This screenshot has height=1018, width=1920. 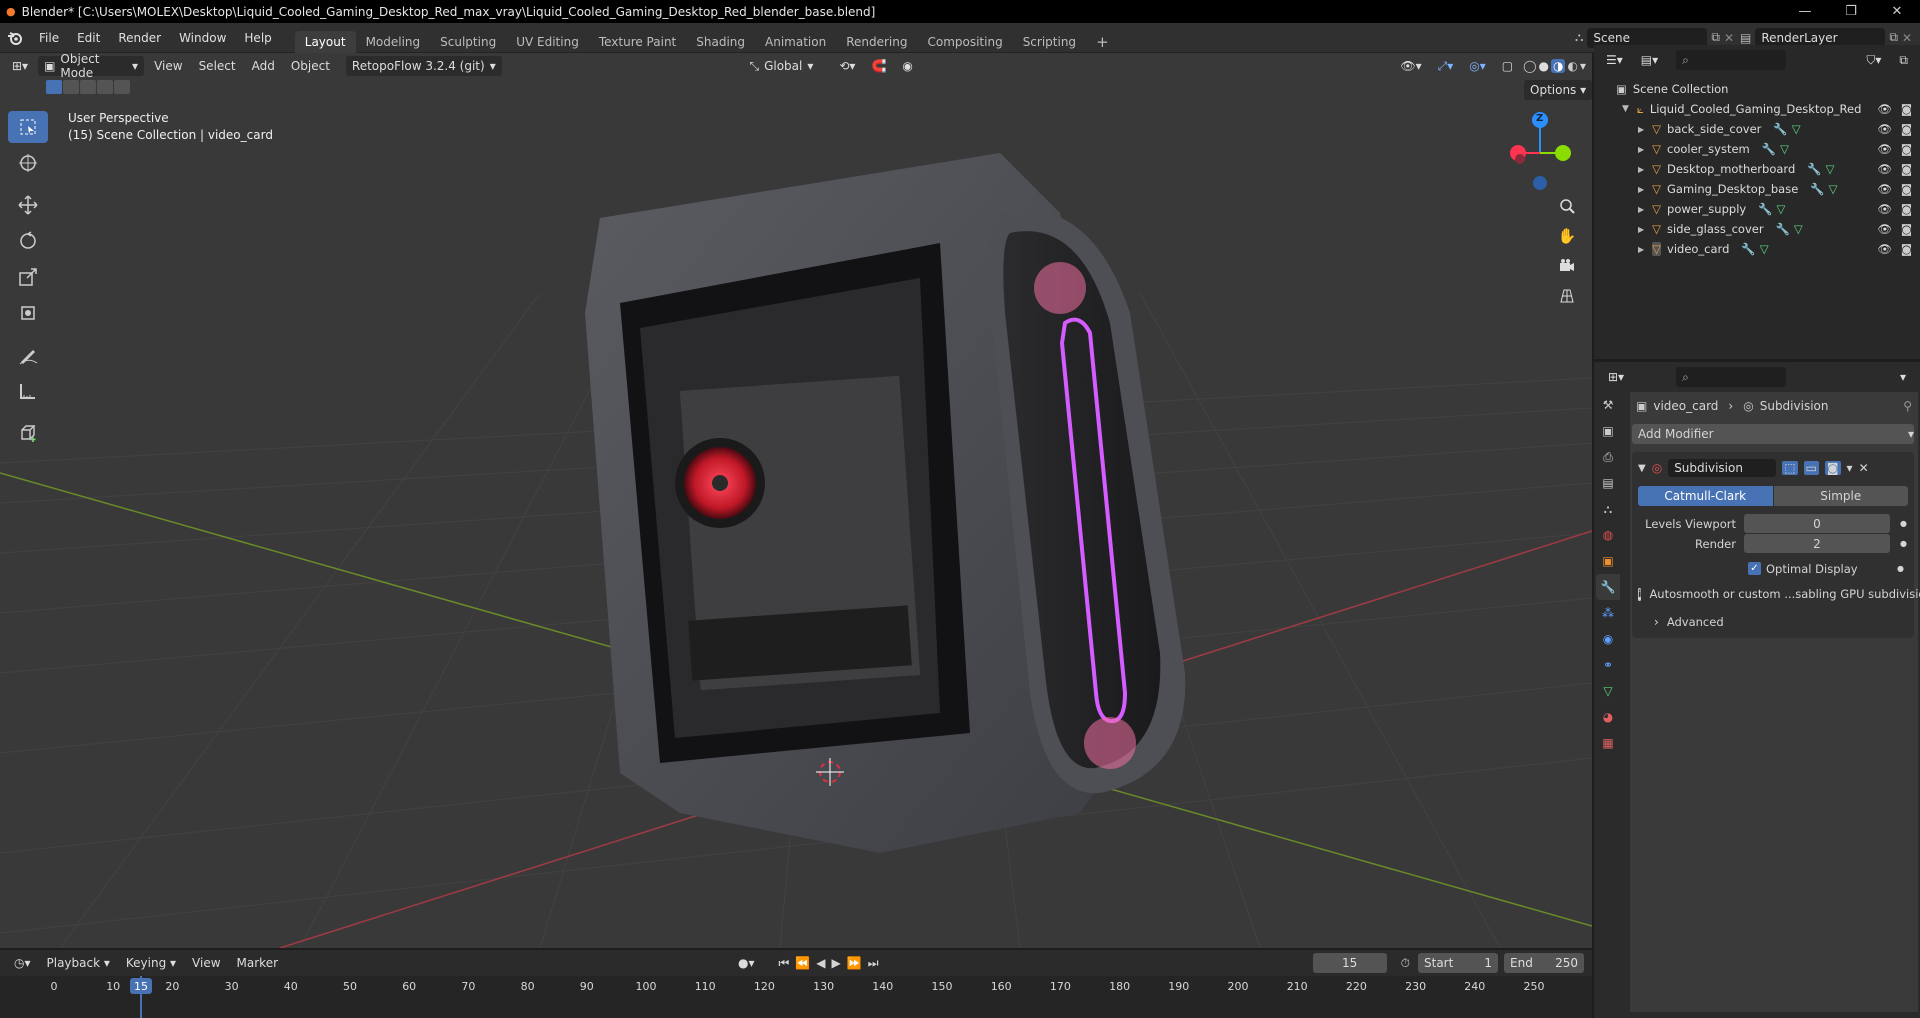 What do you see at coordinates (1731, 377) in the screenshot?
I see `properties-search-input: ⌕` at bounding box center [1731, 377].